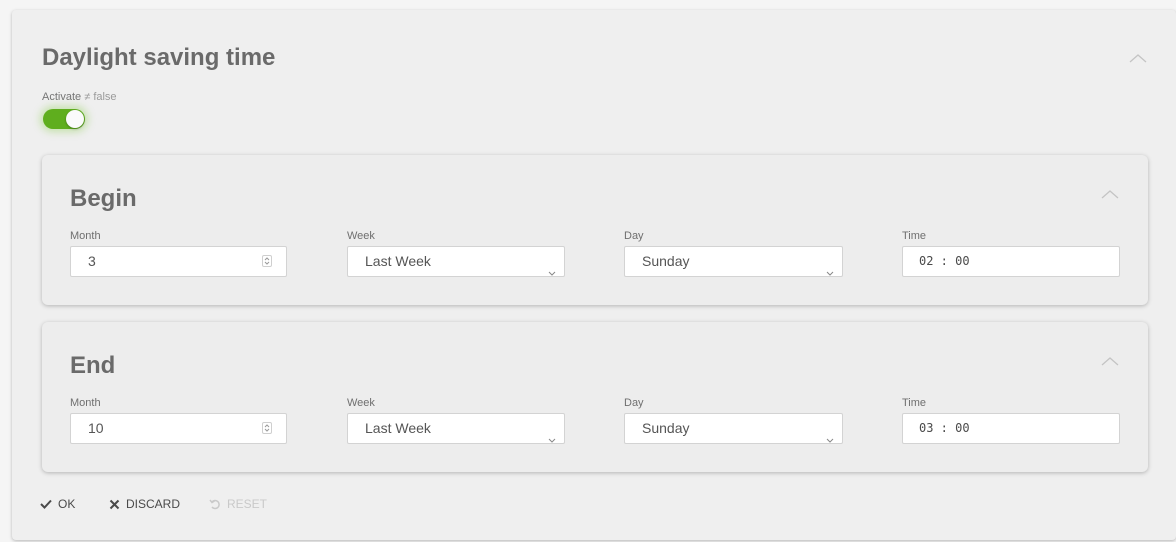 The height and width of the screenshot is (542, 1176). Describe the element at coordinates (96, 428) in the screenshot. I see `end-month-value: 10` at that location.